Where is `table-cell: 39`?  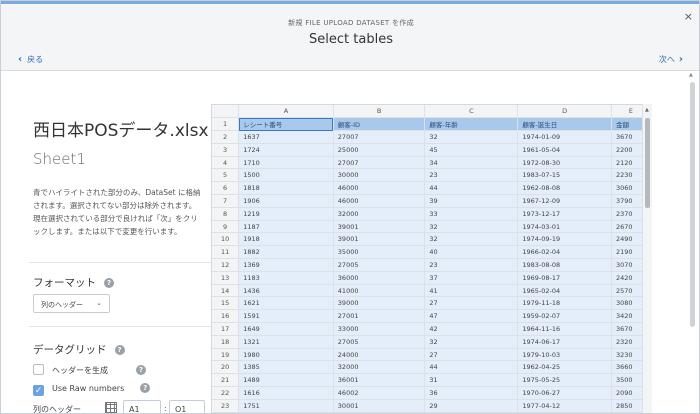
table-cell: 39 is located at coordinates (471, 201).